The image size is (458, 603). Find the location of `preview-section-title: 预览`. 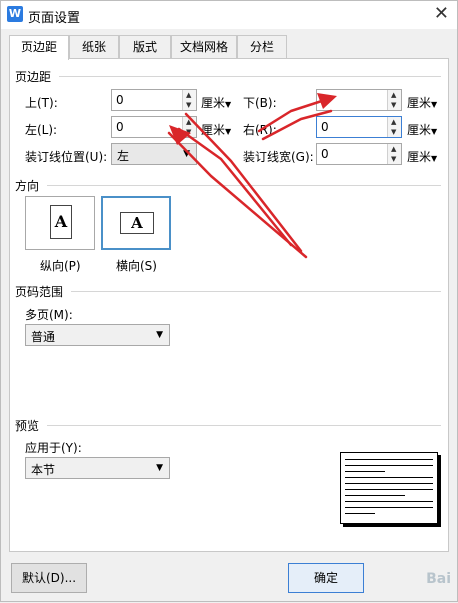

preview-section-title: 预览 is located at coordinates (27, 426).